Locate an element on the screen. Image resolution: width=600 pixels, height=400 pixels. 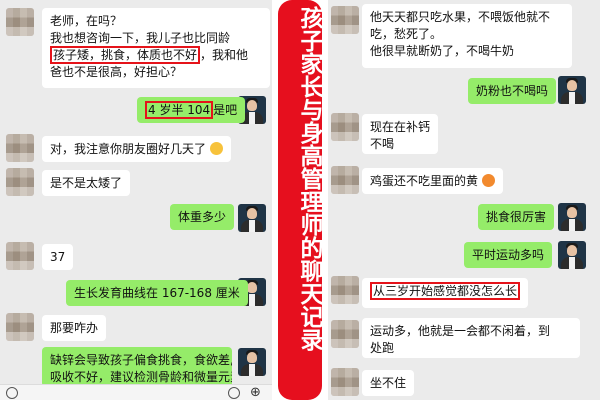
chat-message: 现在在补钙 不喝 is located at coordinates (400, 134).